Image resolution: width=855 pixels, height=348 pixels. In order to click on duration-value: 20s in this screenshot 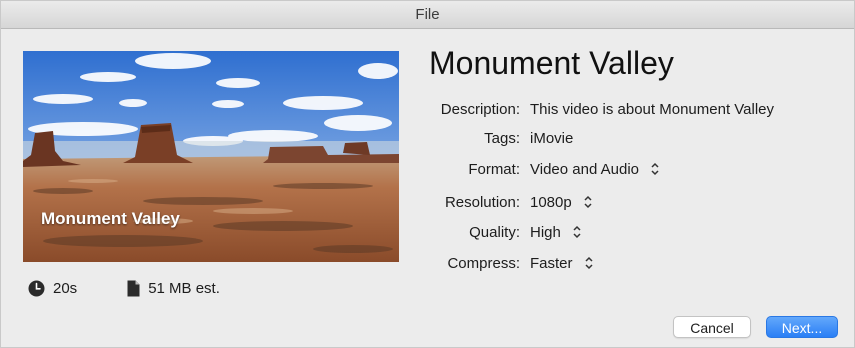, I will do `click(65, 288)`.